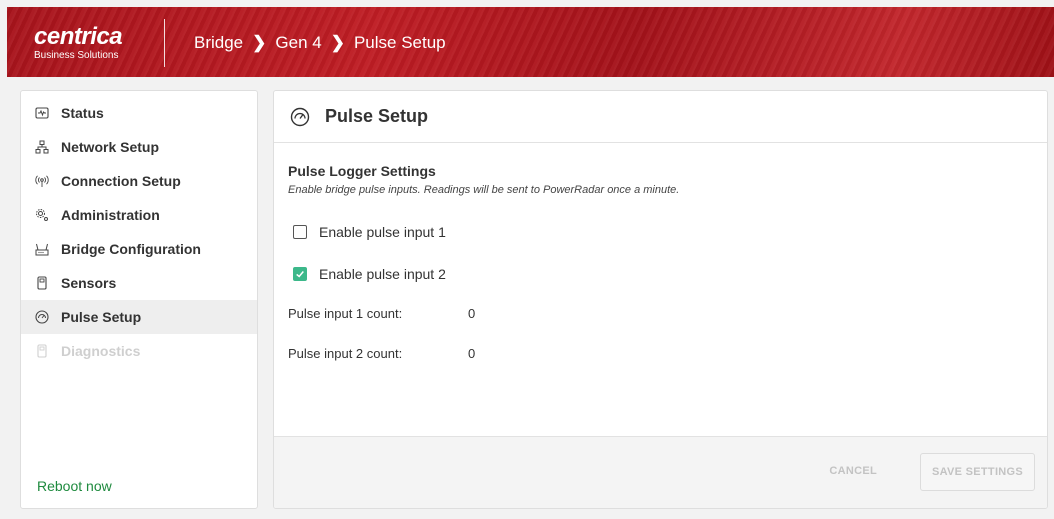  Describe the element at coordinates (382, 232) in the screenshot. I see `checkbox-label: Enable pulse input 1` at that location.